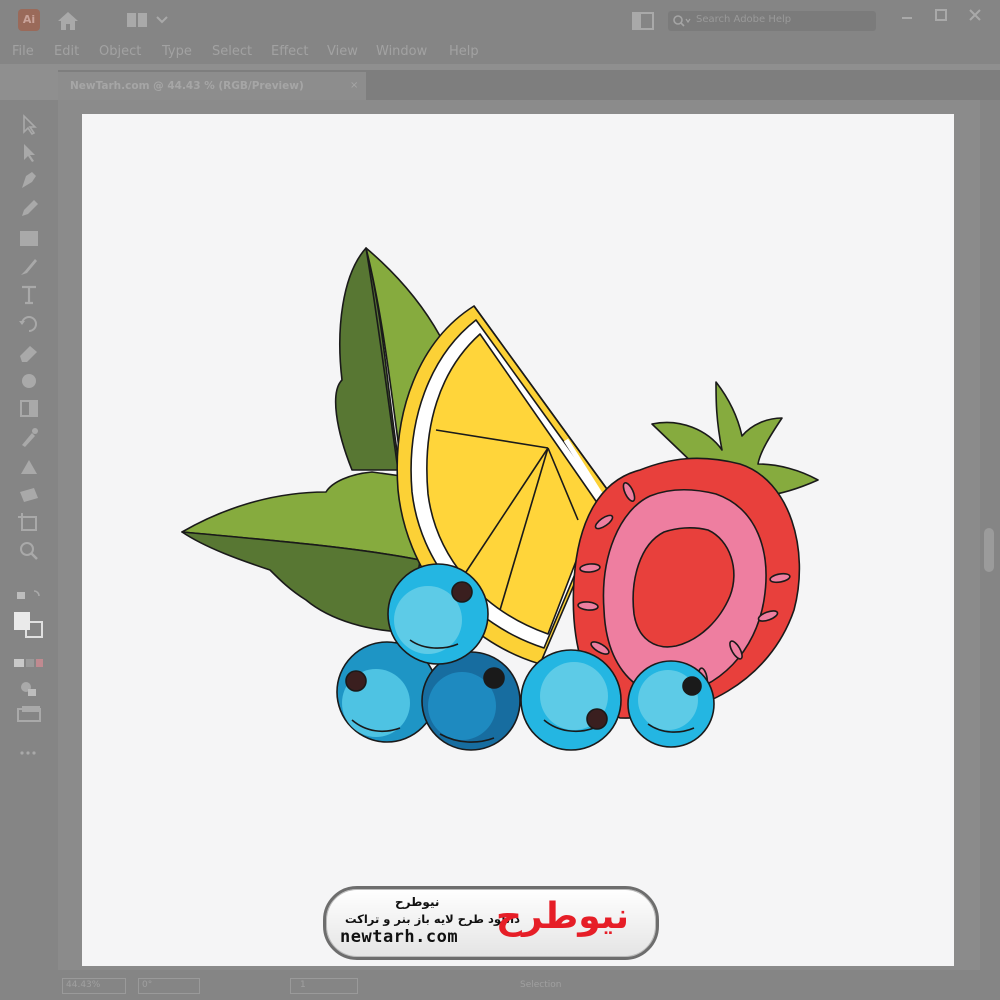  Describe the element at coordinates (417, 902) in the screenshot. I see `watermark-title: نیوطرح` at that location.